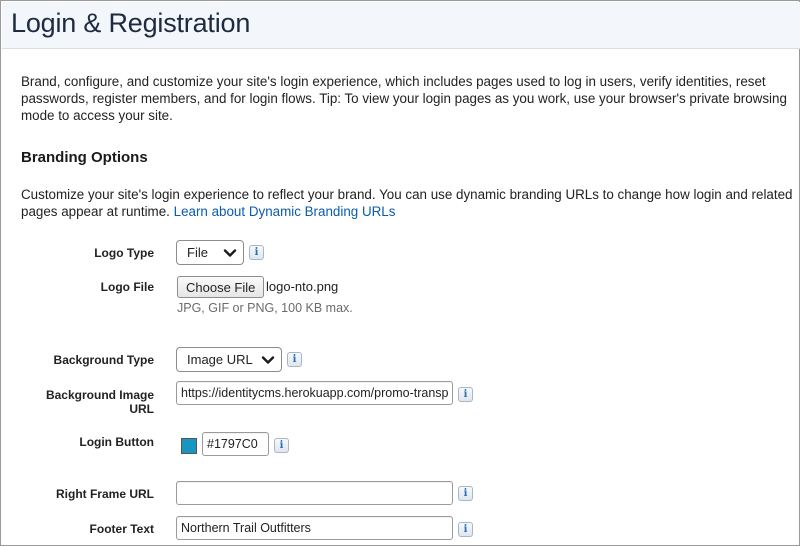 This screenshot has width=800, height=546. I want to click on page-title: Login & Registration, so click(131, 23).